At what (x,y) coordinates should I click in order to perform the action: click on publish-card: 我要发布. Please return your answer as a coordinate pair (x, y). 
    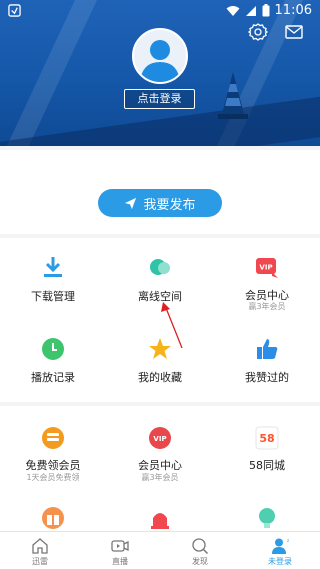
    Looking at the image, I should click on (160, 192).